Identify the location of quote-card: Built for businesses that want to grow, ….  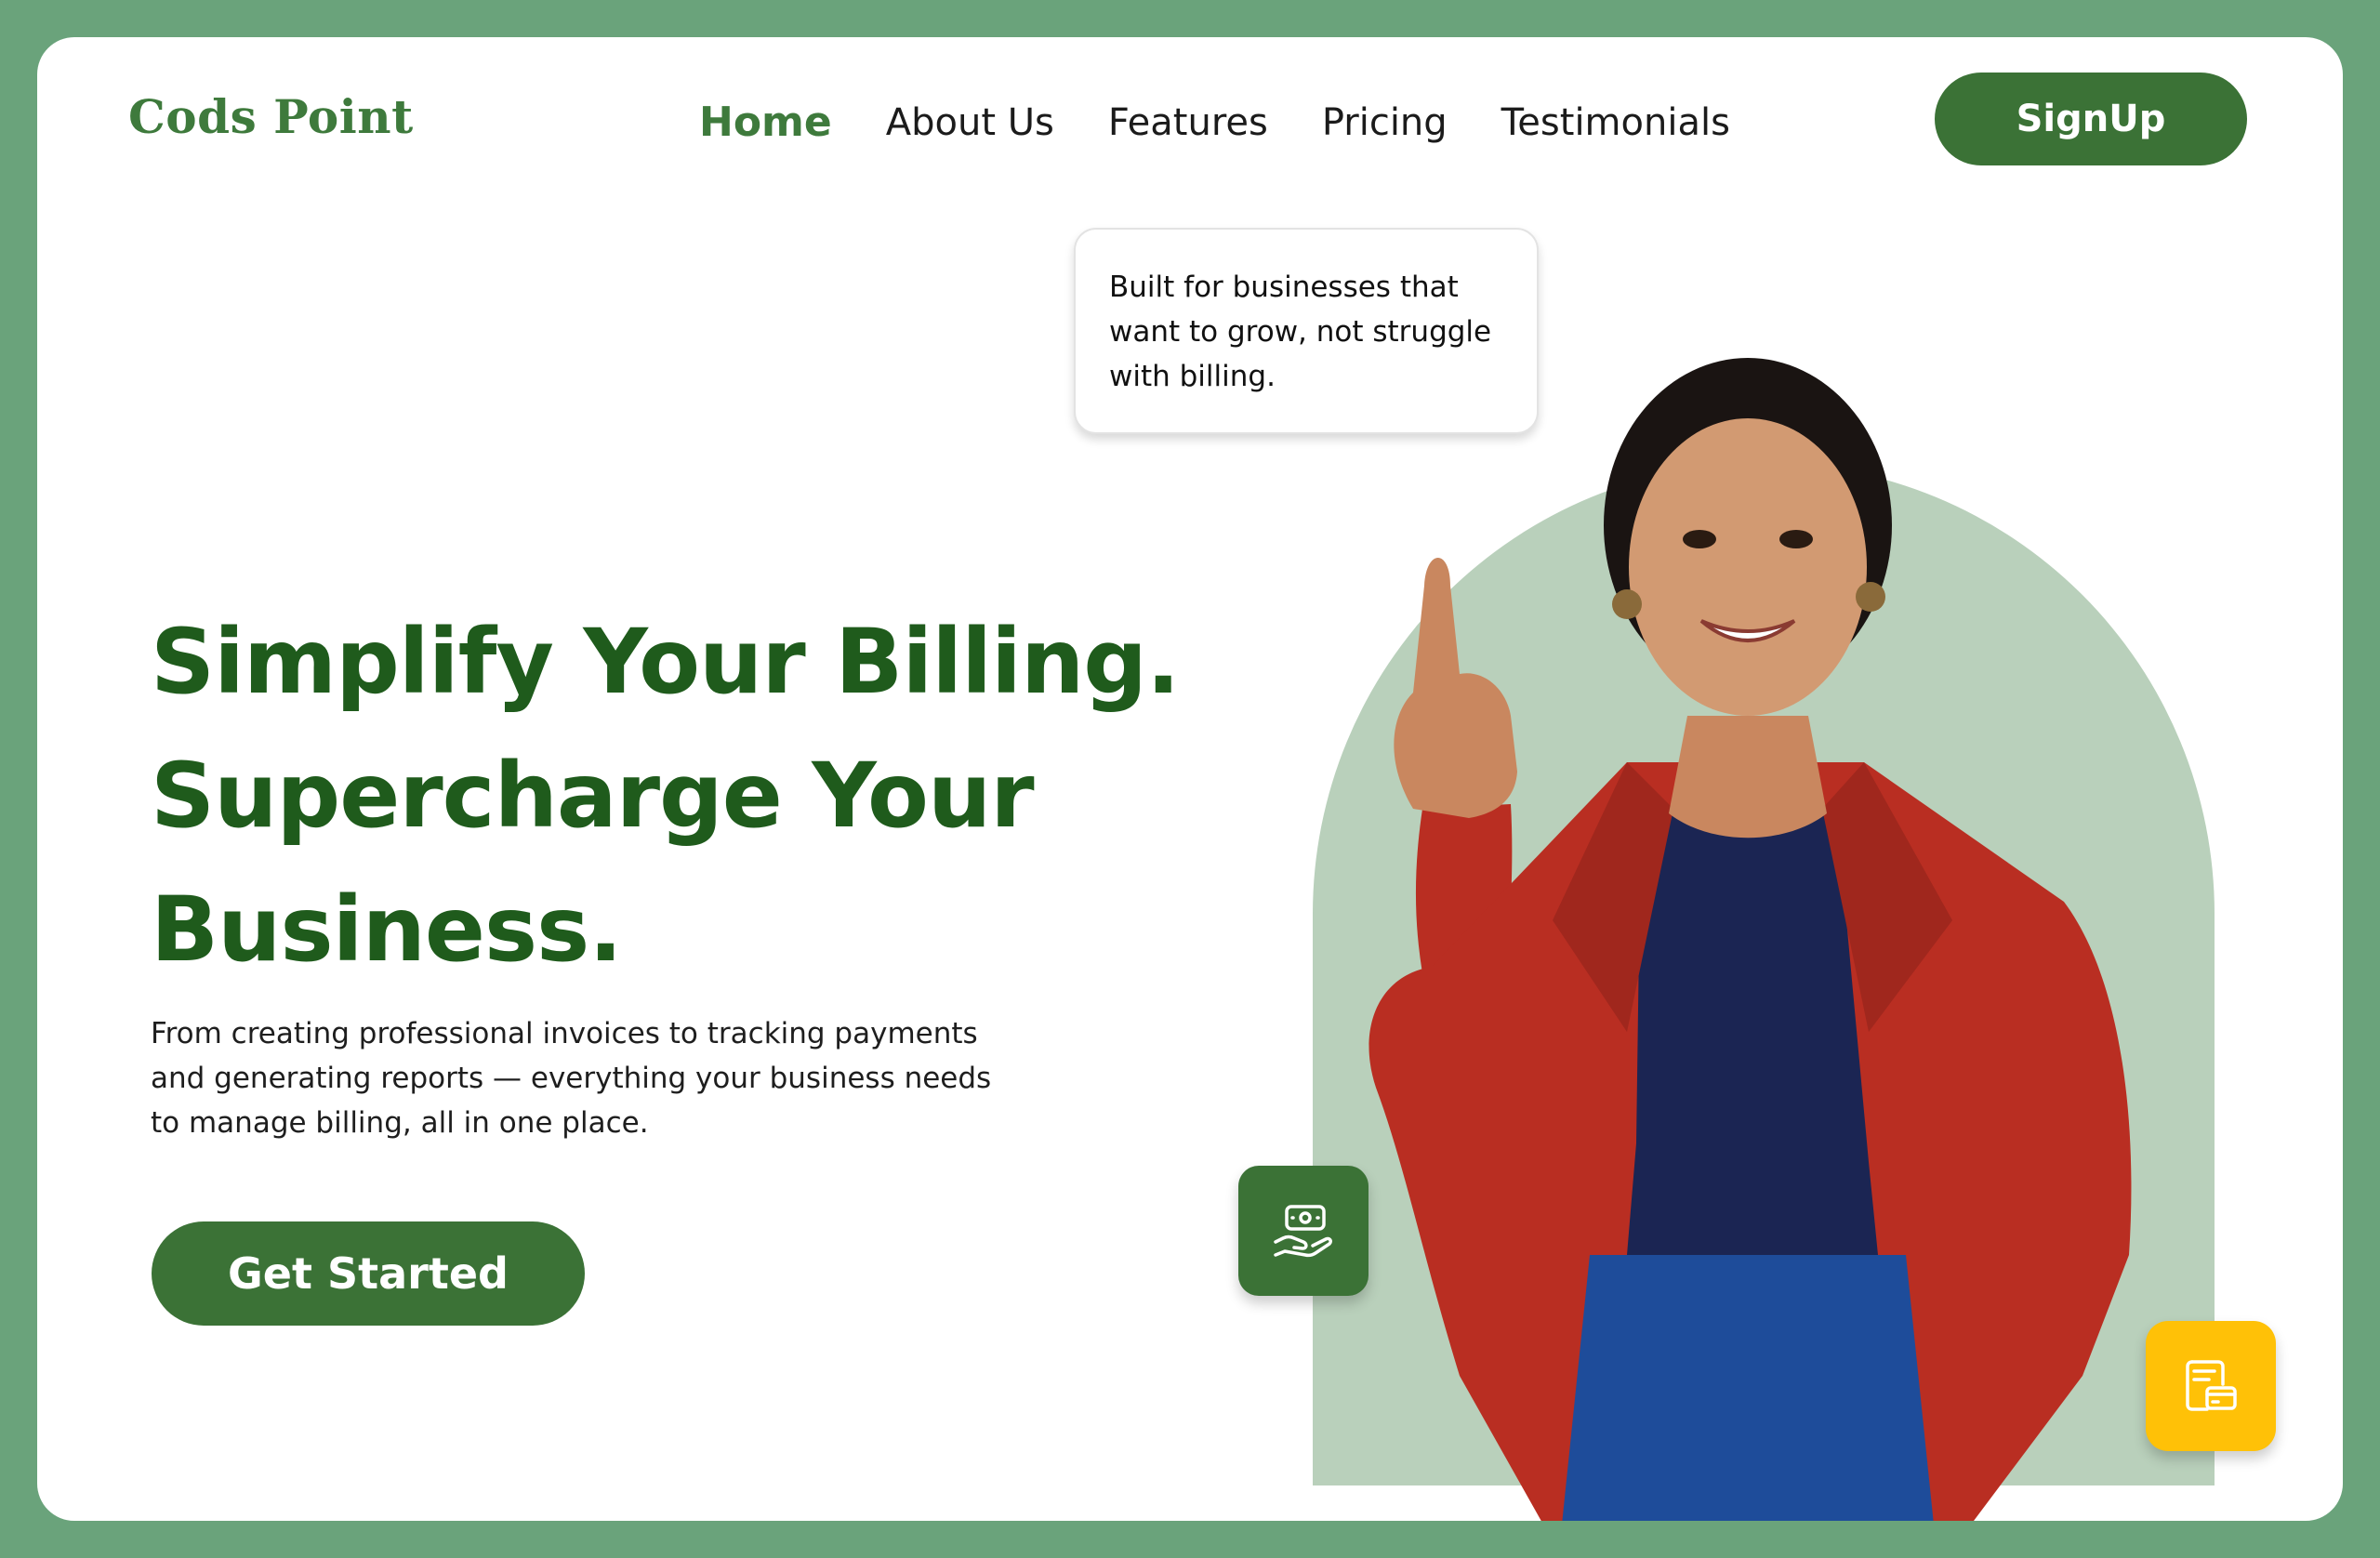
(1306, 331).